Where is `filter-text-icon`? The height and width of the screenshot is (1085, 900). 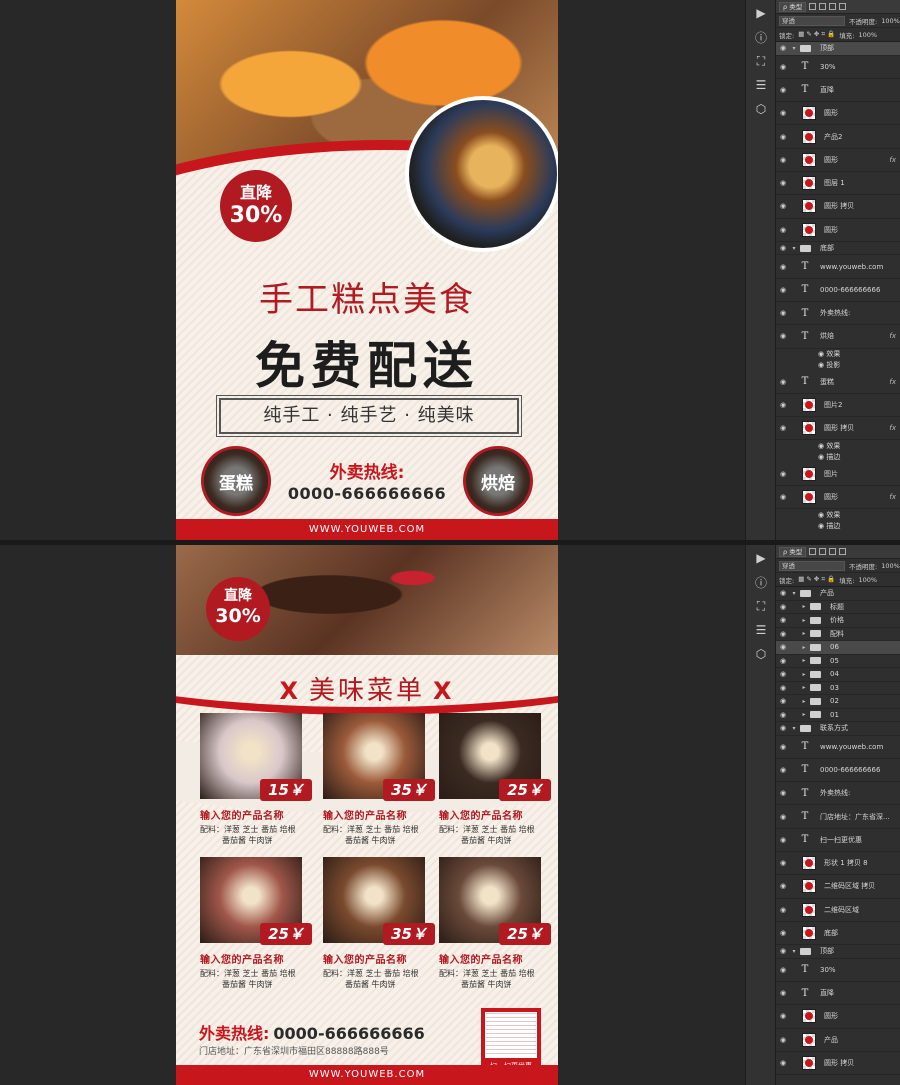
filter-text-icon is located at coordinates (833, 551).